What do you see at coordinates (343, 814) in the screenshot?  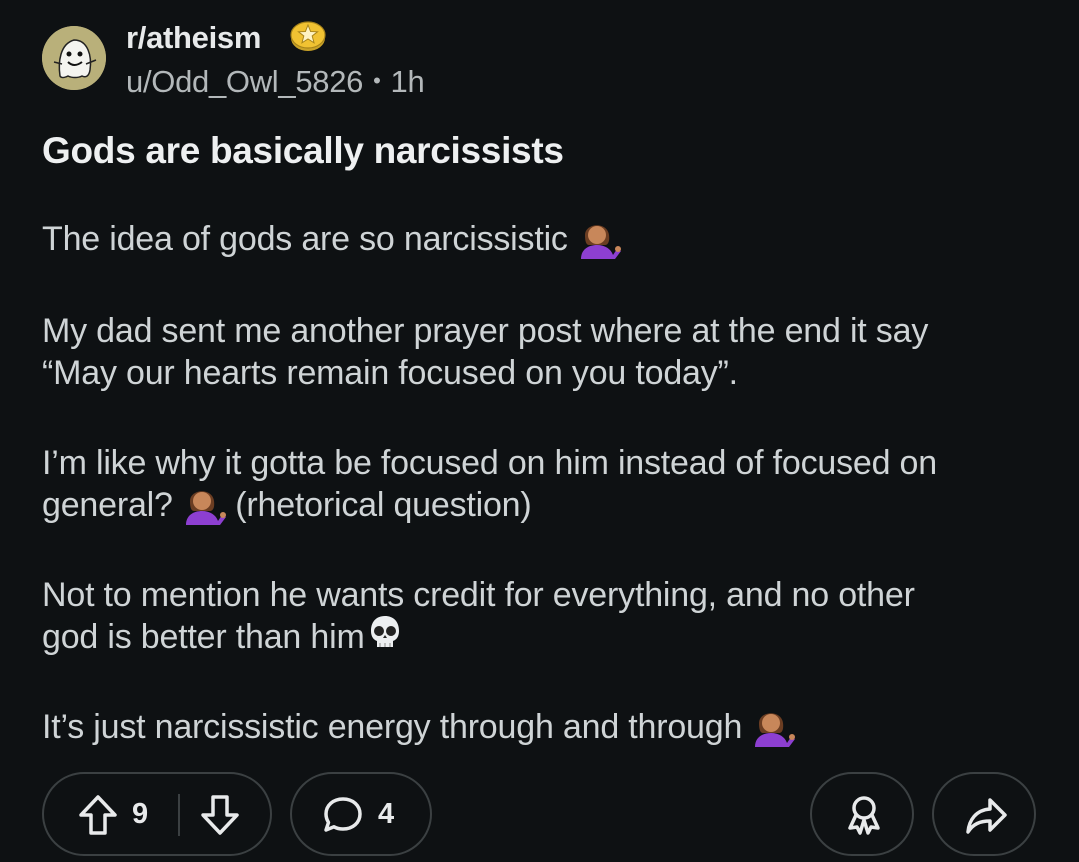 I see `comment-bubble-icon` at bounding box center [343, 814].